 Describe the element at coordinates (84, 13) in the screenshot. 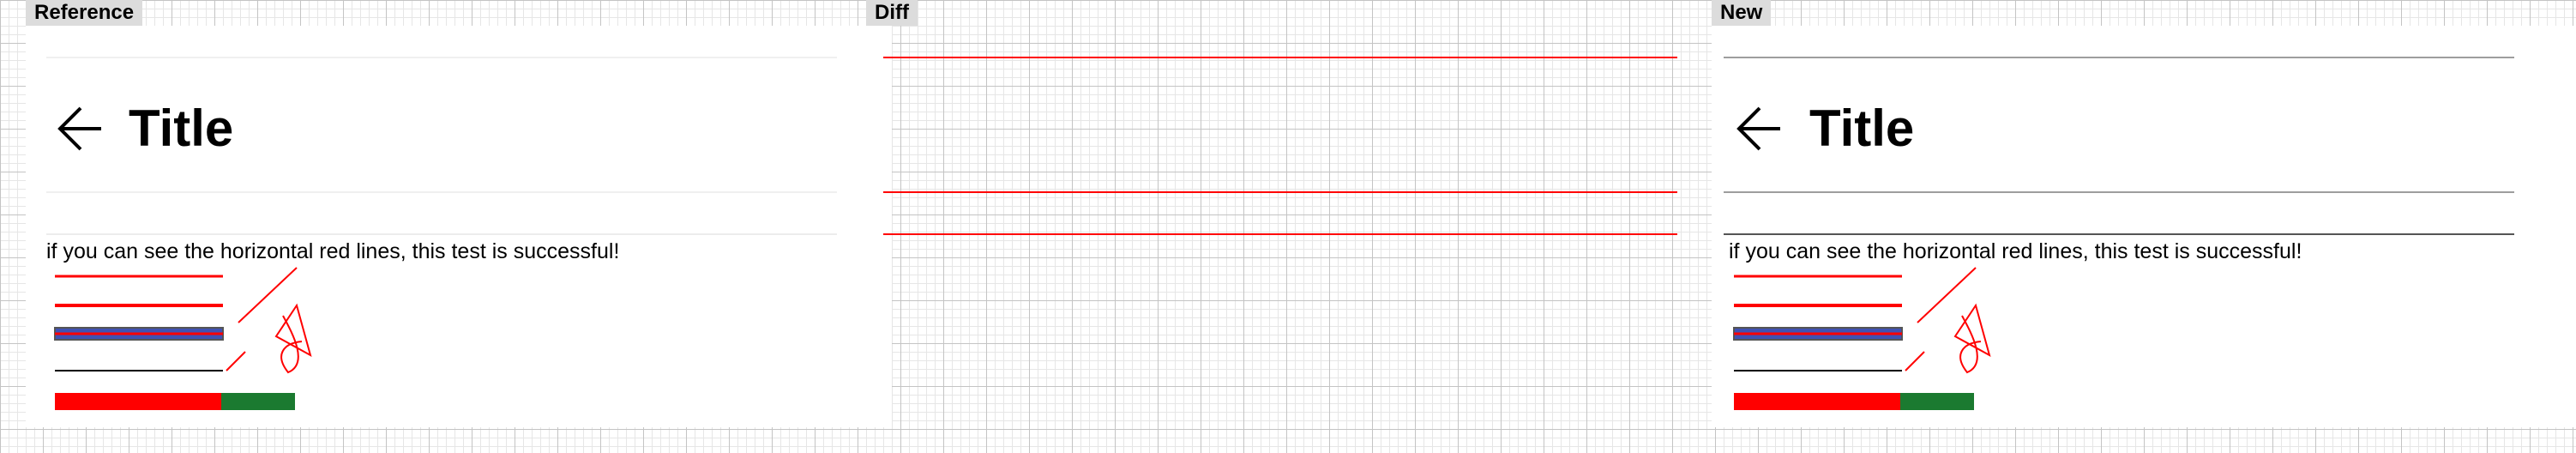

I see `reference-label: Reference` at that location.